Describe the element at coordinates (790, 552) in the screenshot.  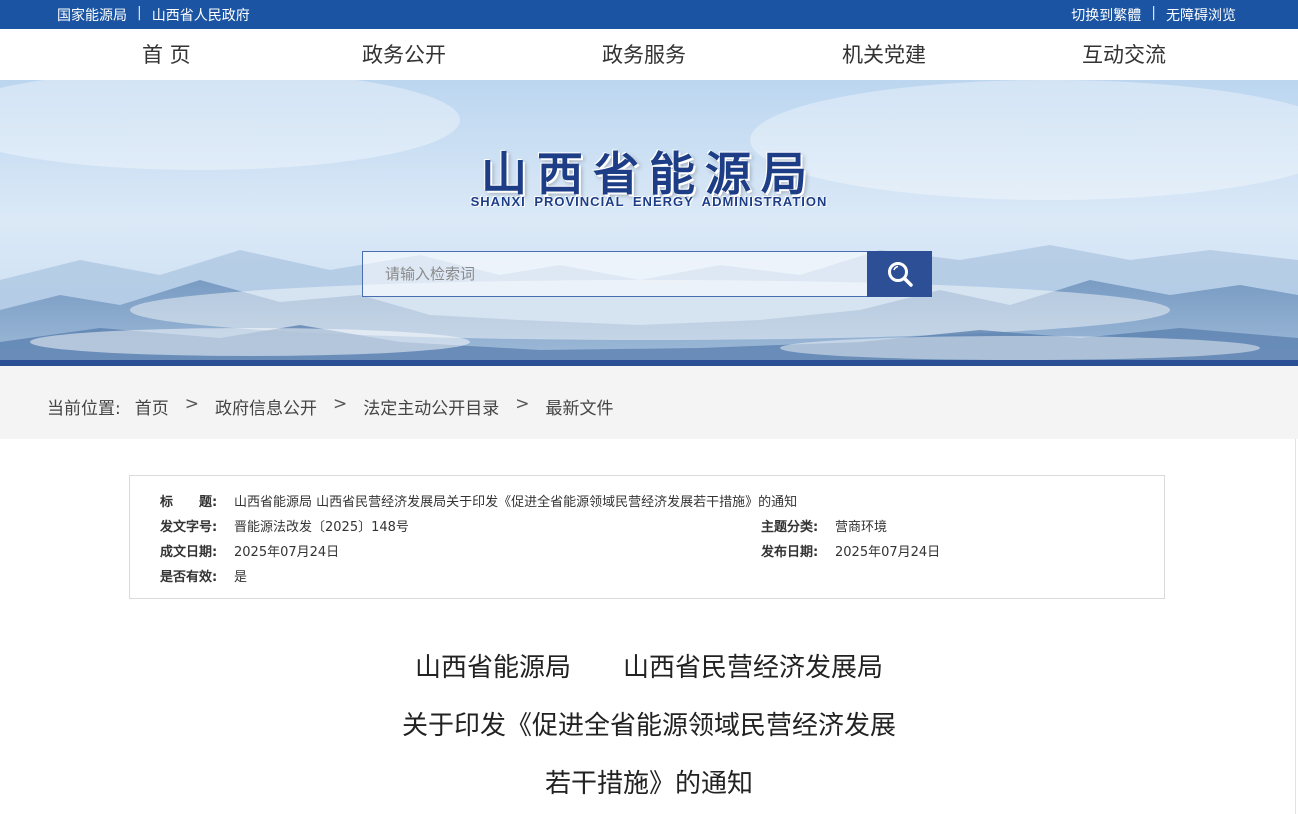
I see `meta-pub-date-label: 发布日期:` at that location.